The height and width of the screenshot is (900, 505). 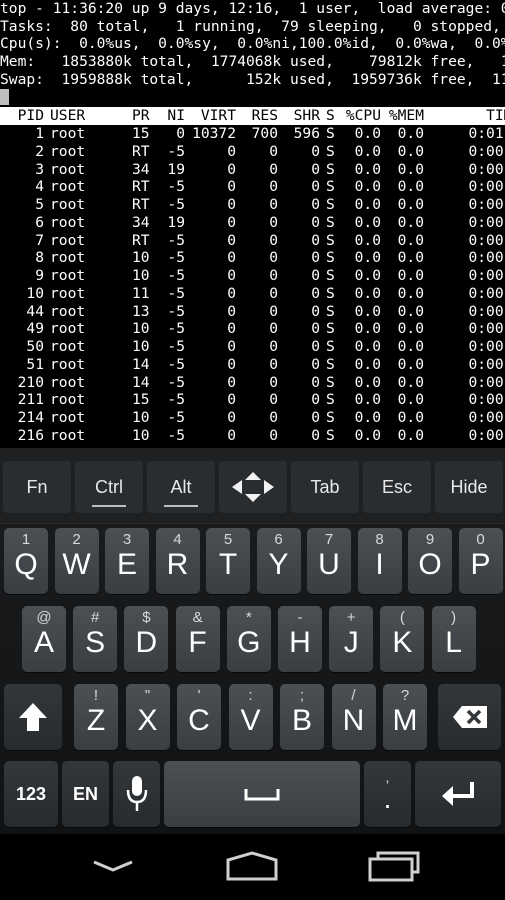 I want to click on key-a: @ A, so click(x=44, y=639).